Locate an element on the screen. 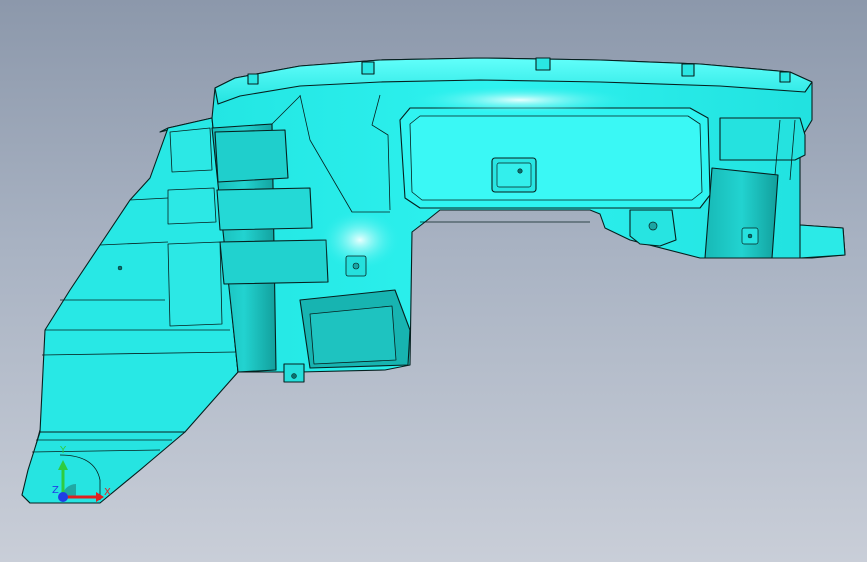 Image resolution: width=867 pixels, height=562 pixels. z-axis-label: Z is located at coordinates (55, 490).